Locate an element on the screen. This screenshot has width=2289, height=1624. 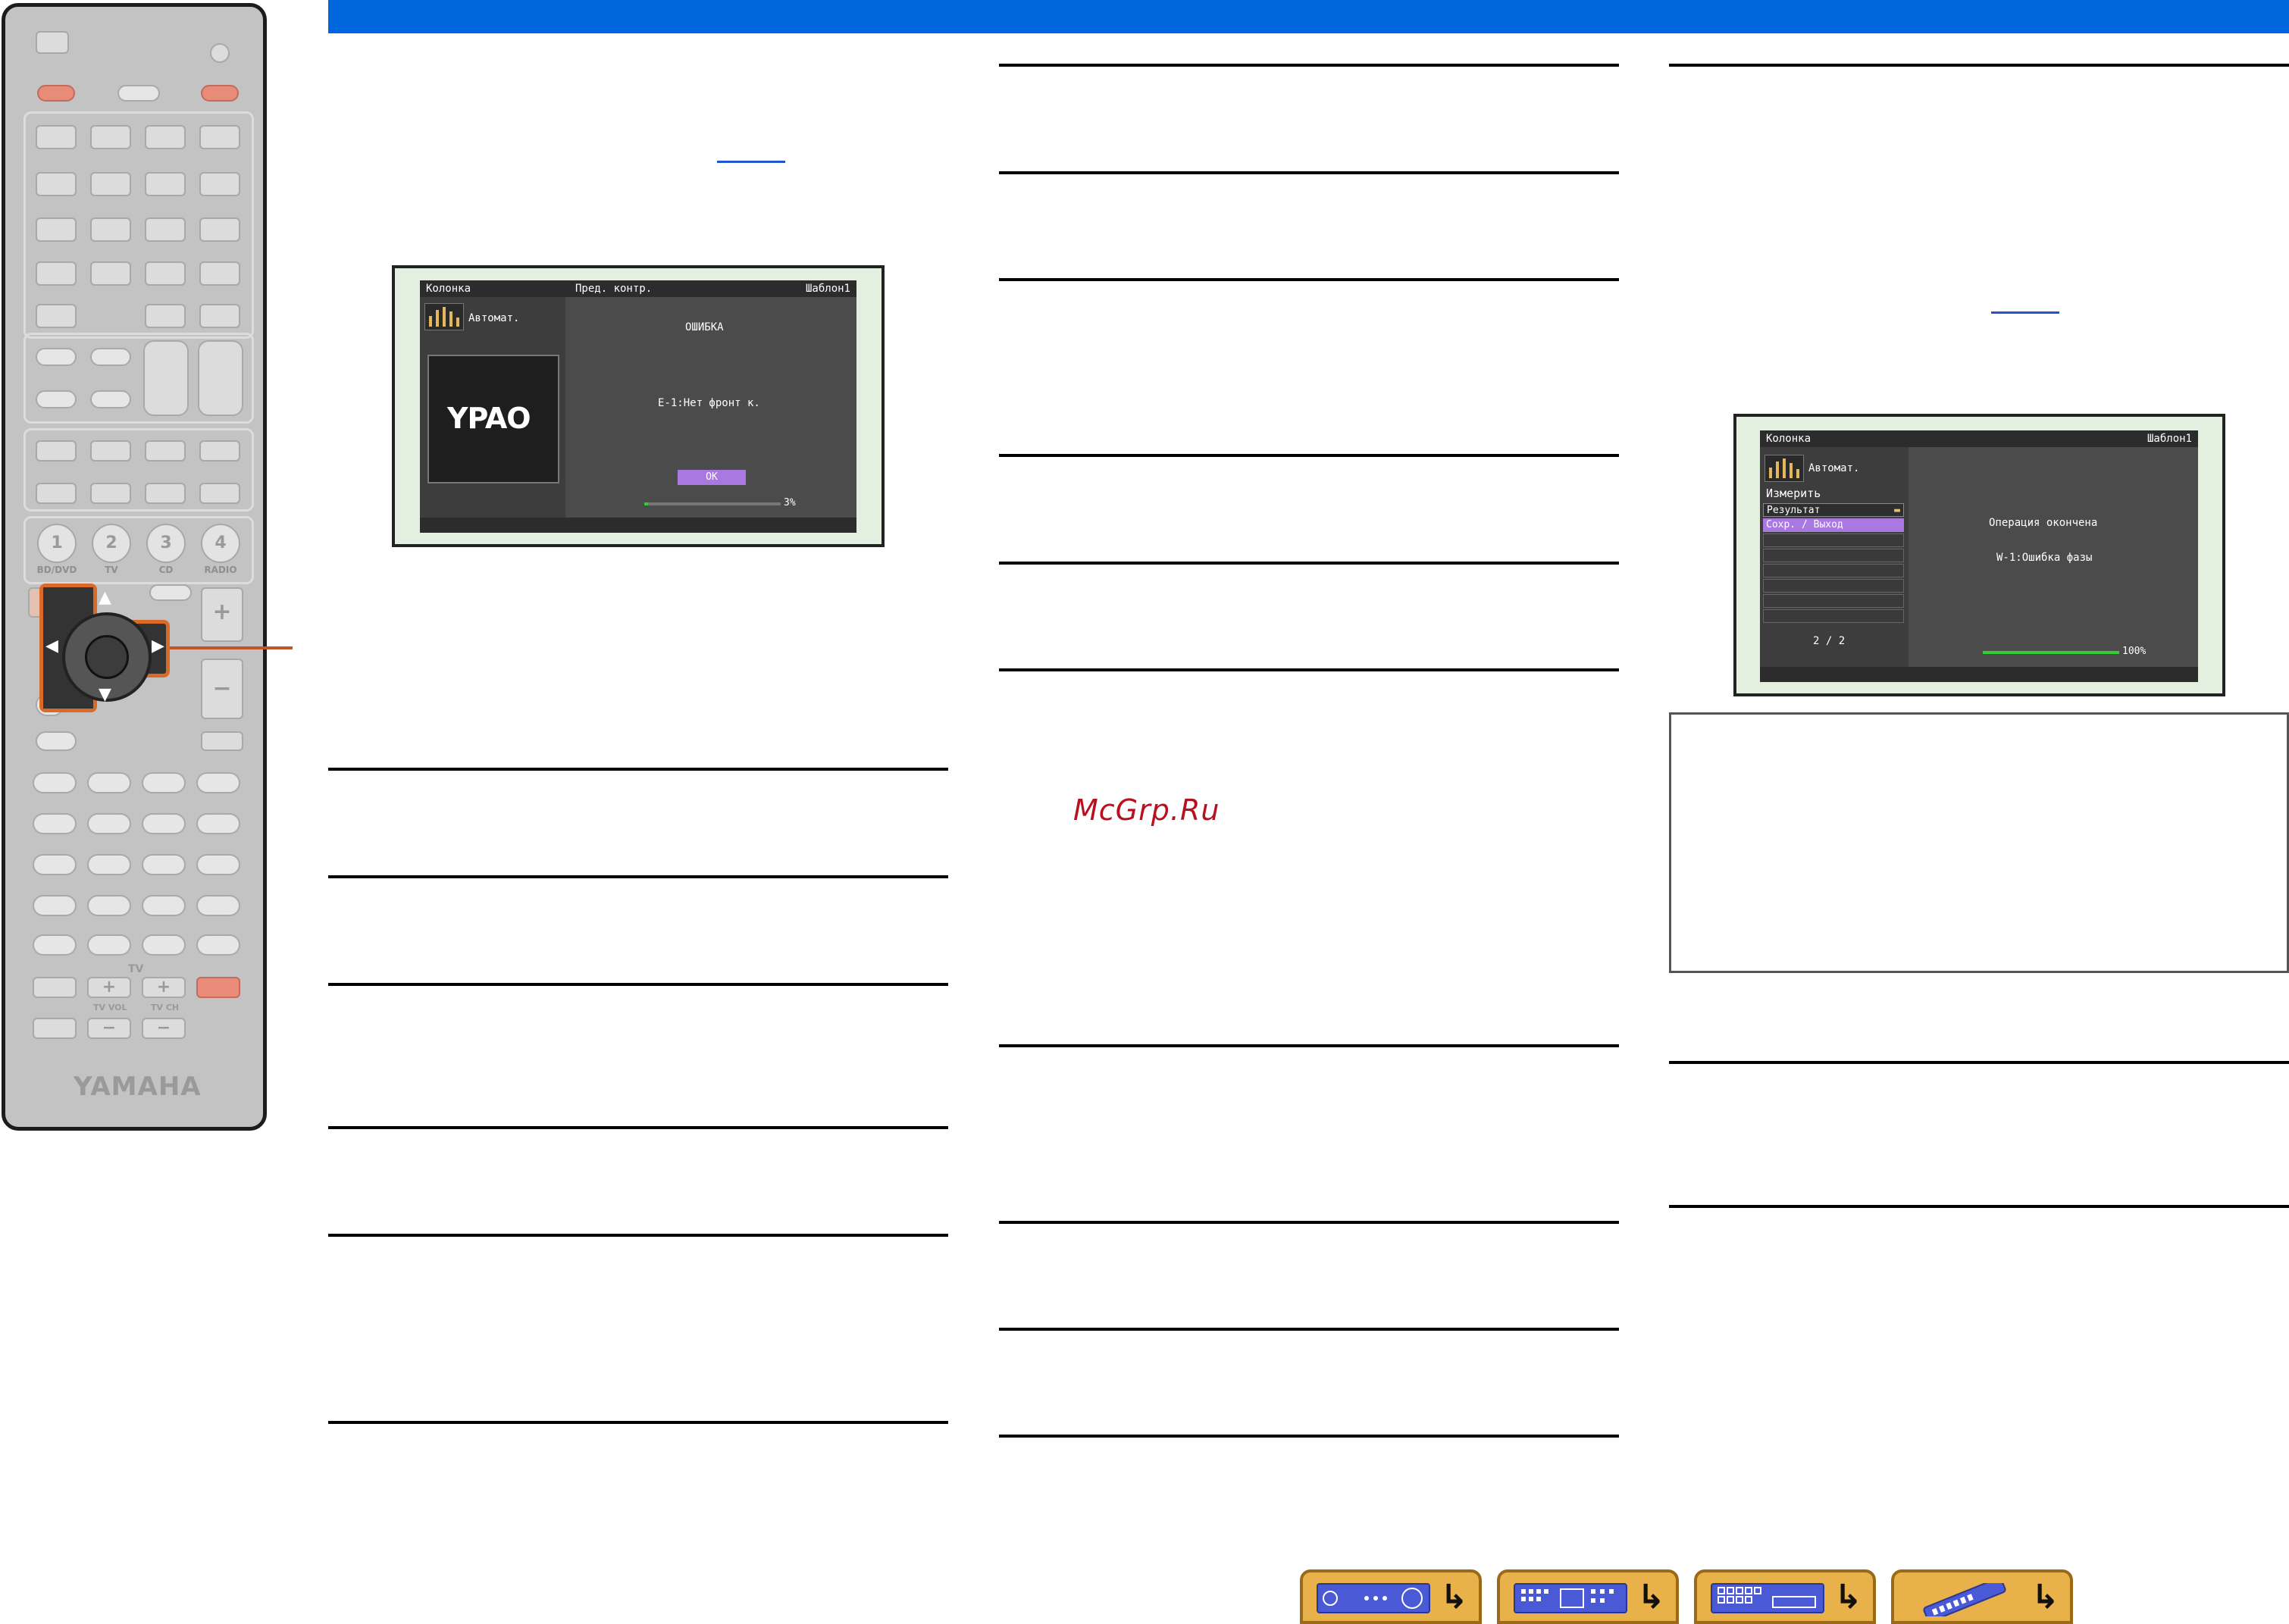
callout-line is located at coordinates (231, 647).